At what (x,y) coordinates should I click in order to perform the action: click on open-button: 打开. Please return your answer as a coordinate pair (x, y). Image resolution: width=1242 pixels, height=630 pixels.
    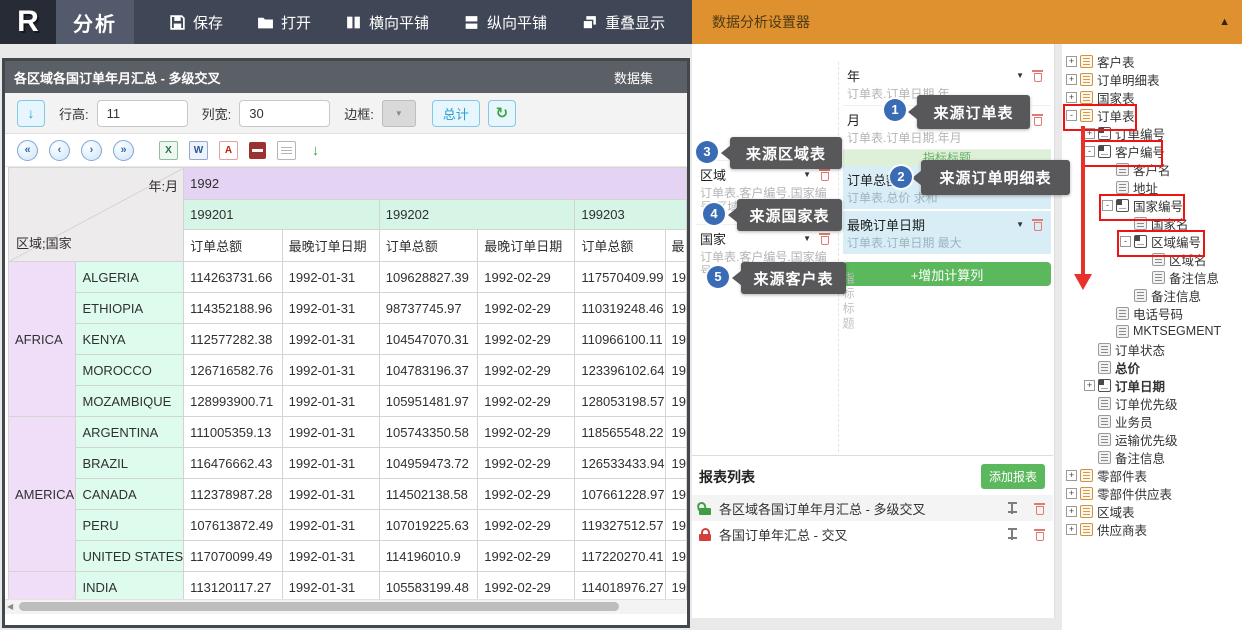
    Looking at the image, I should click on (284, 22).